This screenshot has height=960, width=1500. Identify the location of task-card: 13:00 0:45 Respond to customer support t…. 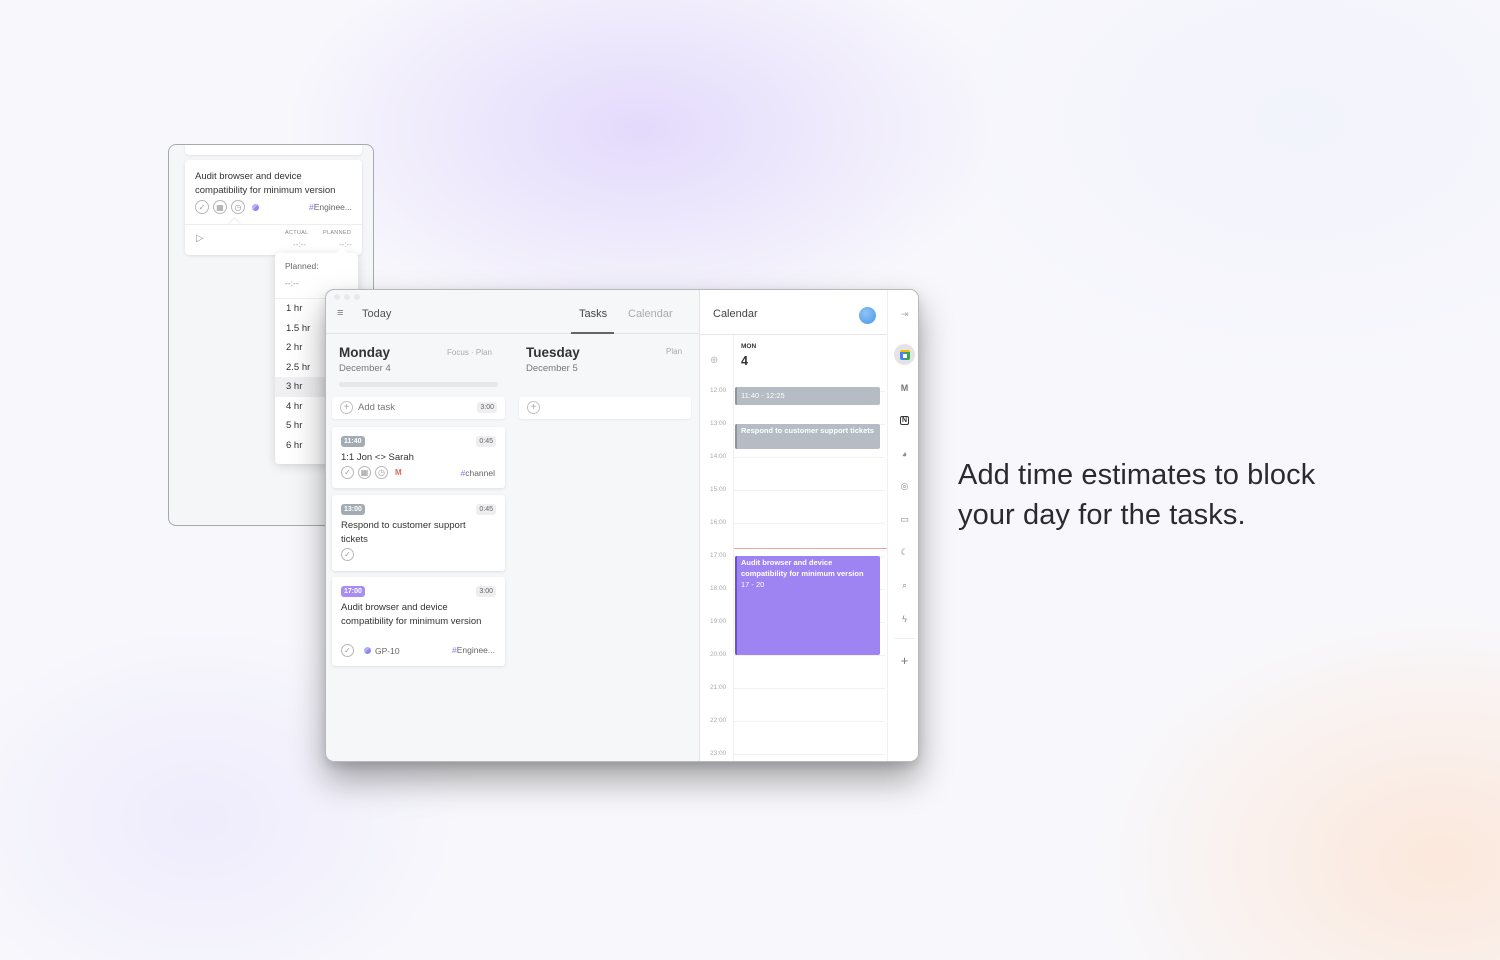
(418, 533).